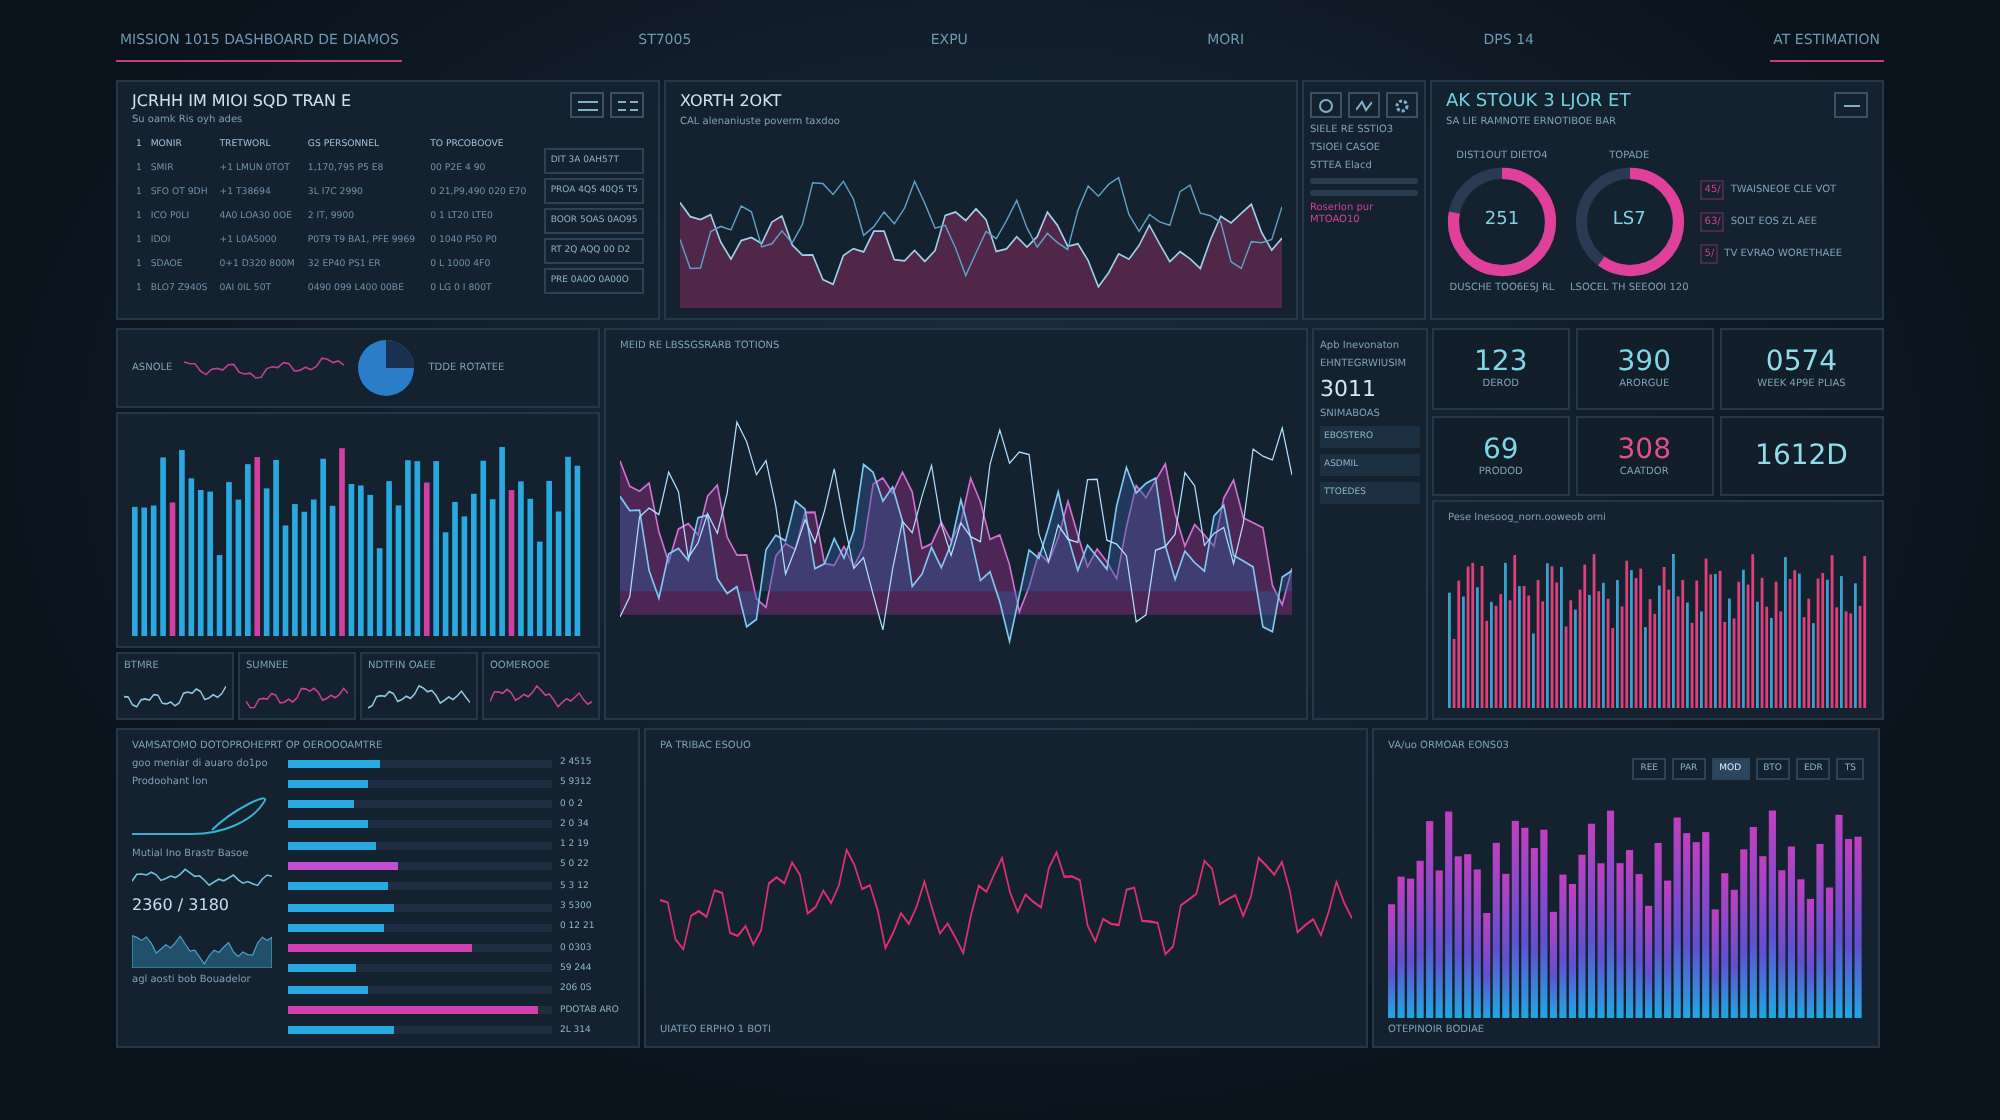 The image size is (2000, 1120). I want to click on donut-value: 251, so click(1502, 219).